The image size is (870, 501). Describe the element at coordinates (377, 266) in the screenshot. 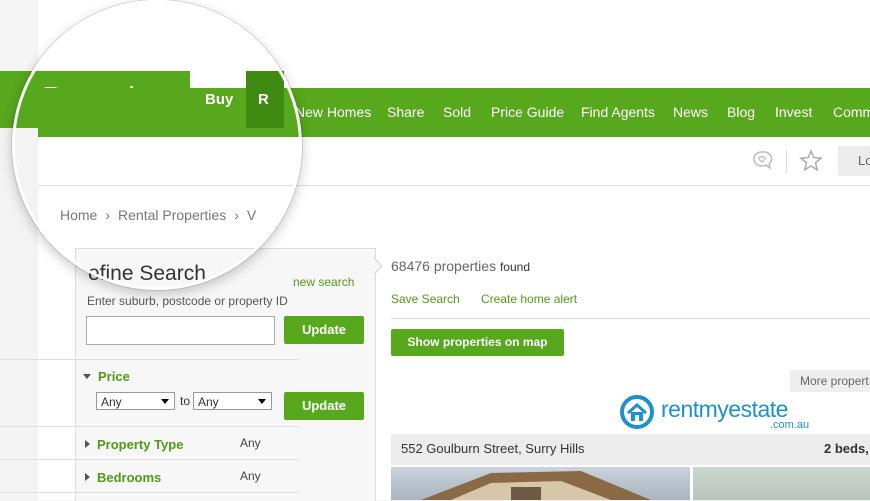

I see `panel-pointer-inner` at that location.